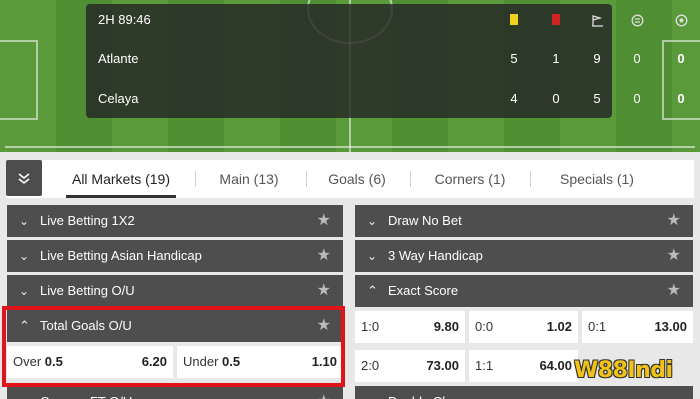 This screenshot has width=700, height=399. I want to click on tab-all-markets: All Markets (19), so click(121, 179).